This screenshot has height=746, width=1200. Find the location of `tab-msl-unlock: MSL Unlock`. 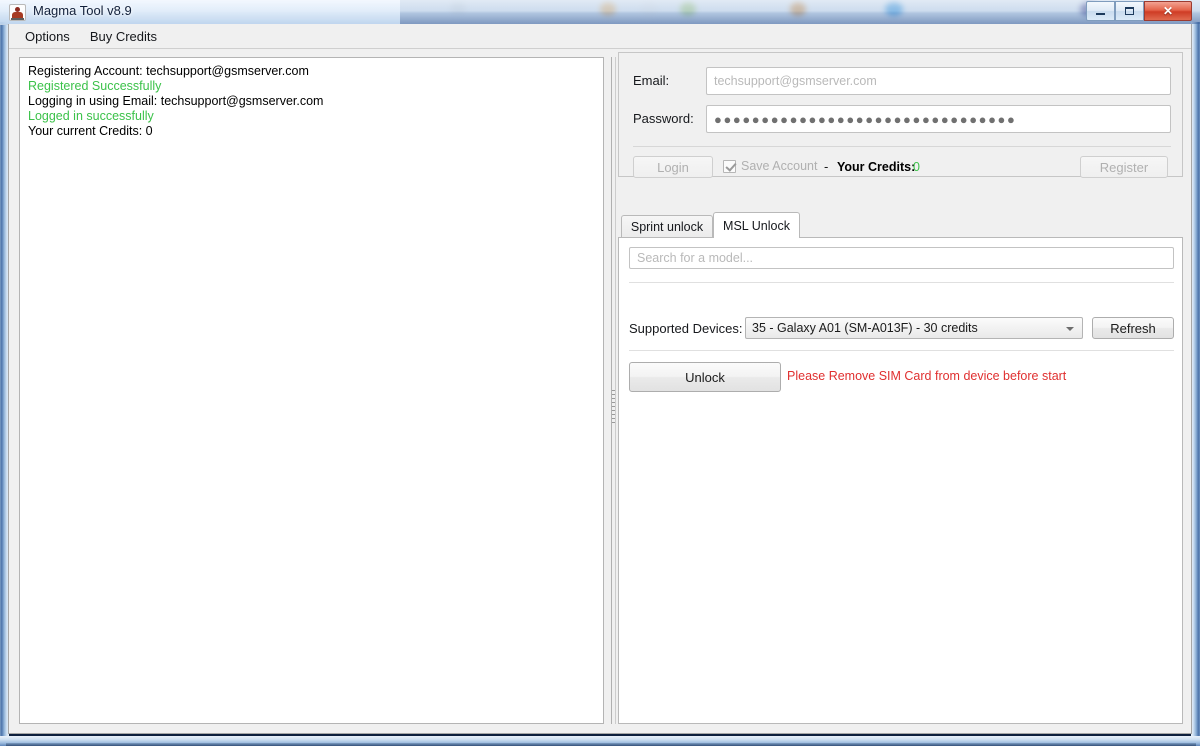

tab-msl-unlock: MSL Unlock is located at coordinates (756, 225).